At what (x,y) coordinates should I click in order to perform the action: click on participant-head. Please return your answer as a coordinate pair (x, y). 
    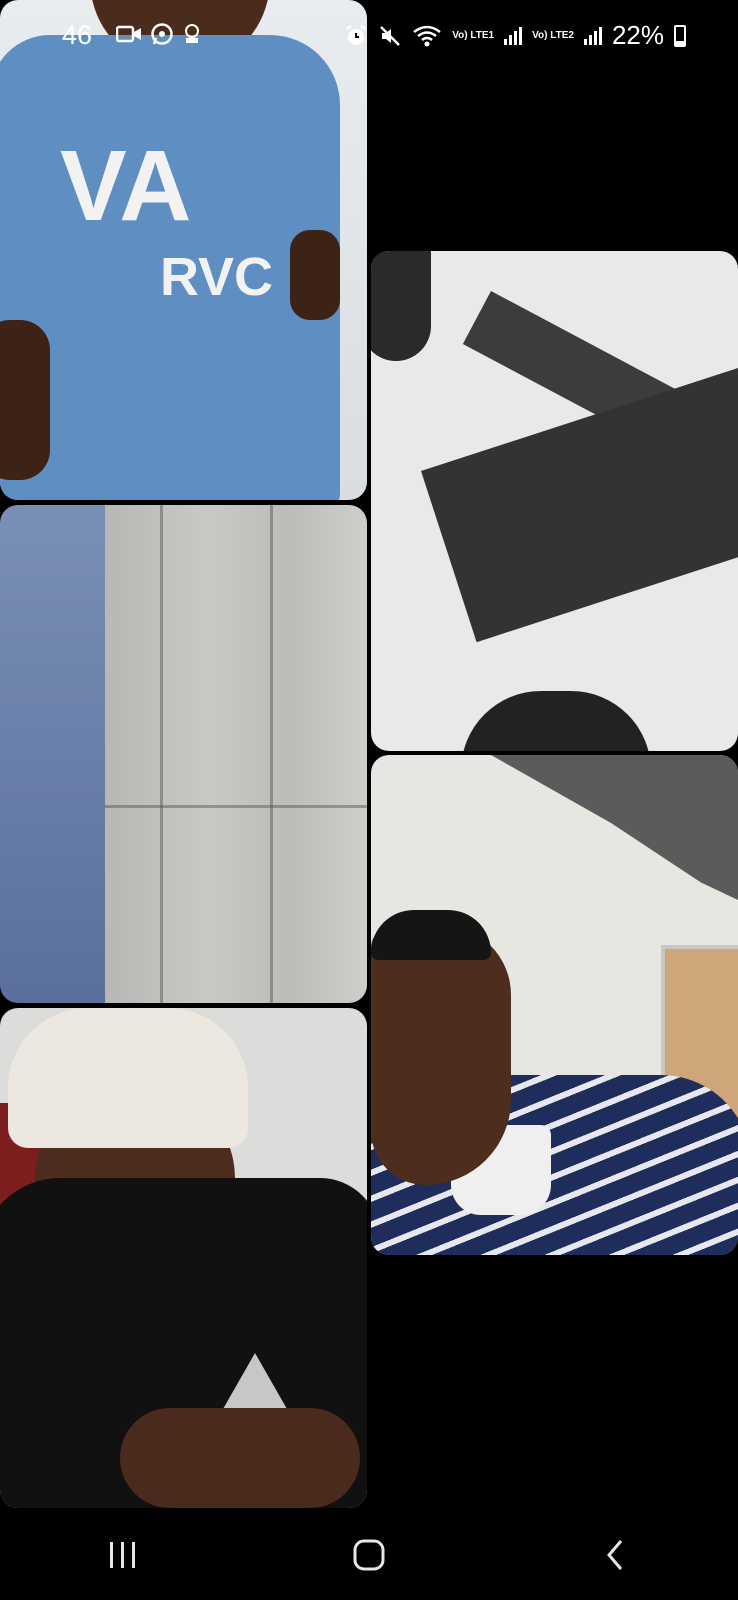
    Looking at the image, I should click on (556, 721).